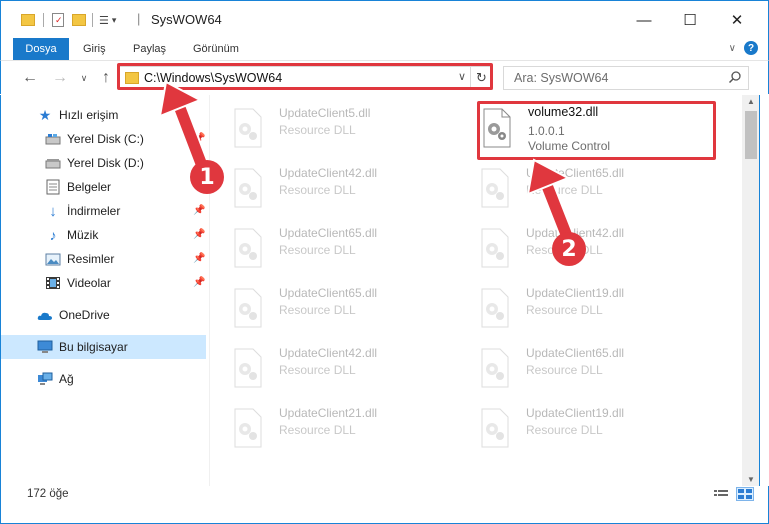  What do you see at coordinates (89, 115) in the screenshot?
I see `sidebar-item-label: Hızlı erişim` at bounding box center [89, 115].